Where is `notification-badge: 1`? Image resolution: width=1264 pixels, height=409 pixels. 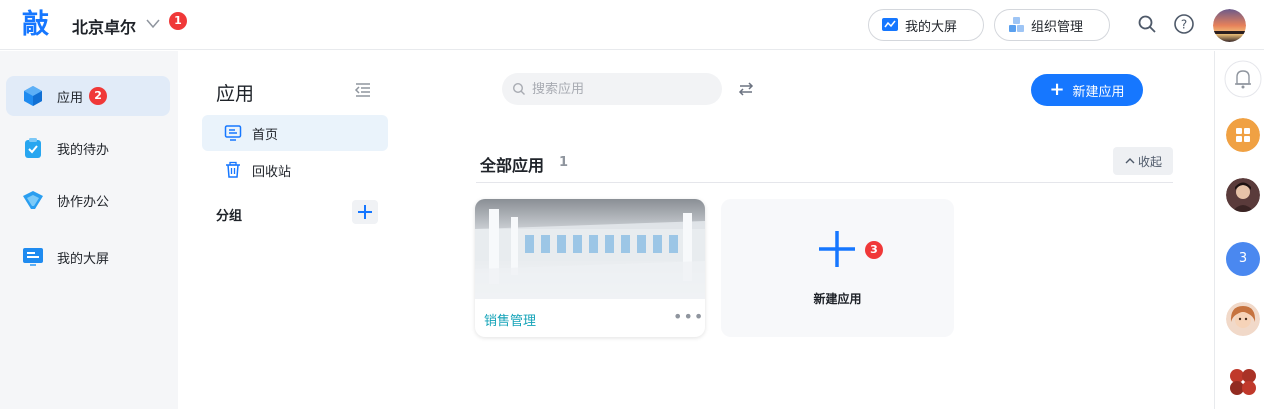 notification-badge: 1 is located at coordinates (178, 21).